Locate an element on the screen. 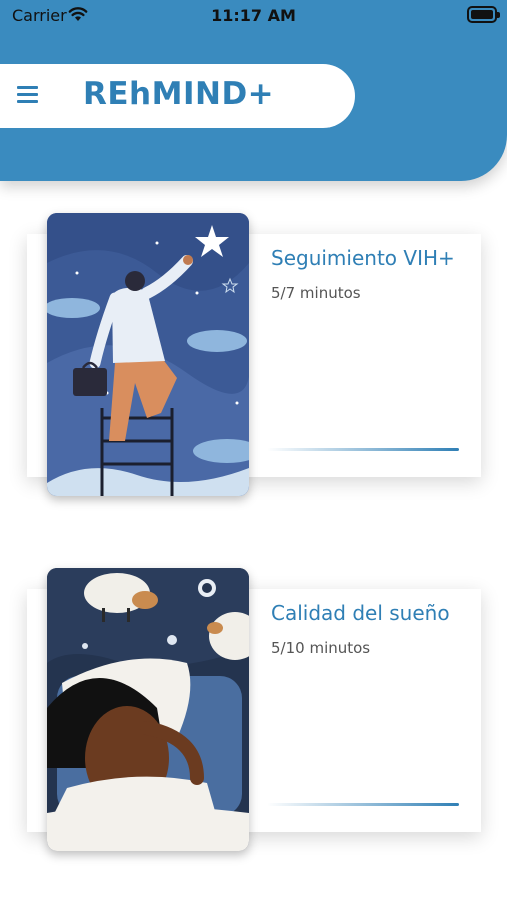  status-bar: Carrier 11:17 AM is located at coordinates (253, 16).